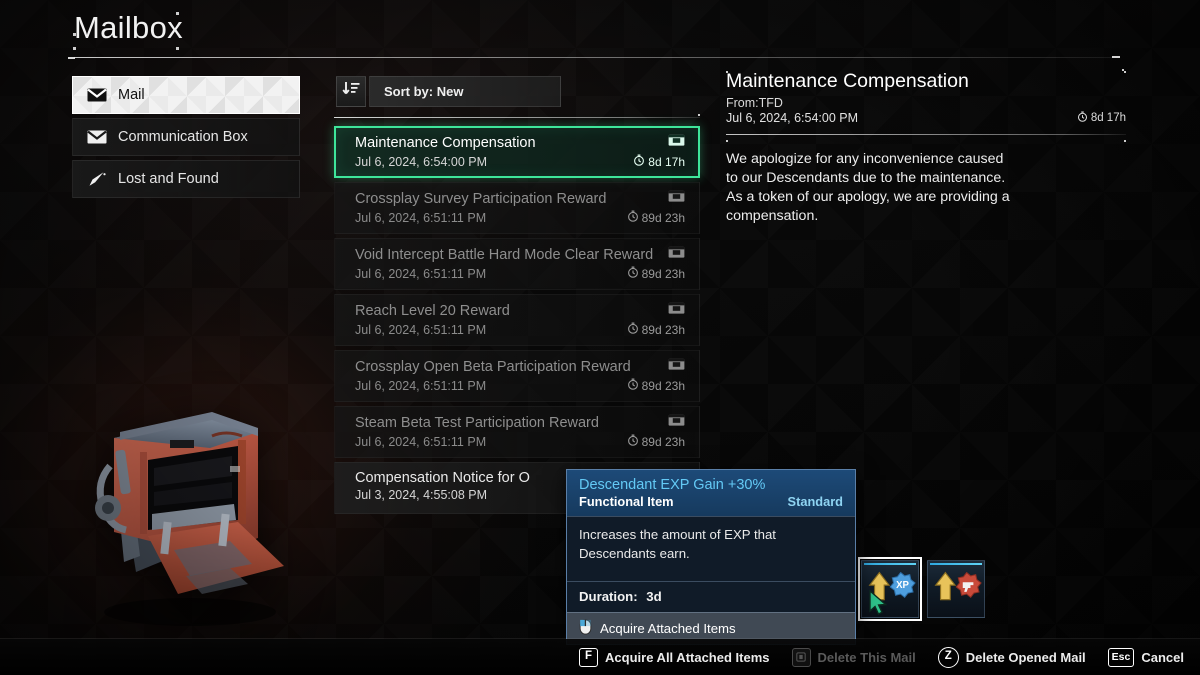  What do you see at coordinates (1108, 118) in the screenshot?
I see `detail-expiry-text: 8d 17h` at bounding box center [1108, 118].